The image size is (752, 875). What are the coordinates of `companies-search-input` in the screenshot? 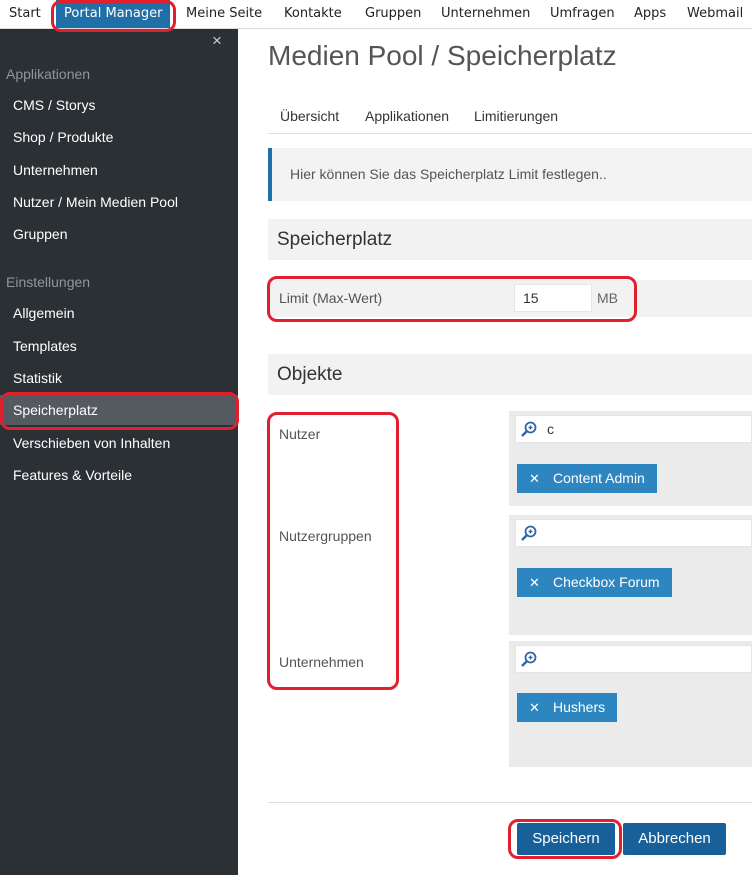 It's located at (633, 659).